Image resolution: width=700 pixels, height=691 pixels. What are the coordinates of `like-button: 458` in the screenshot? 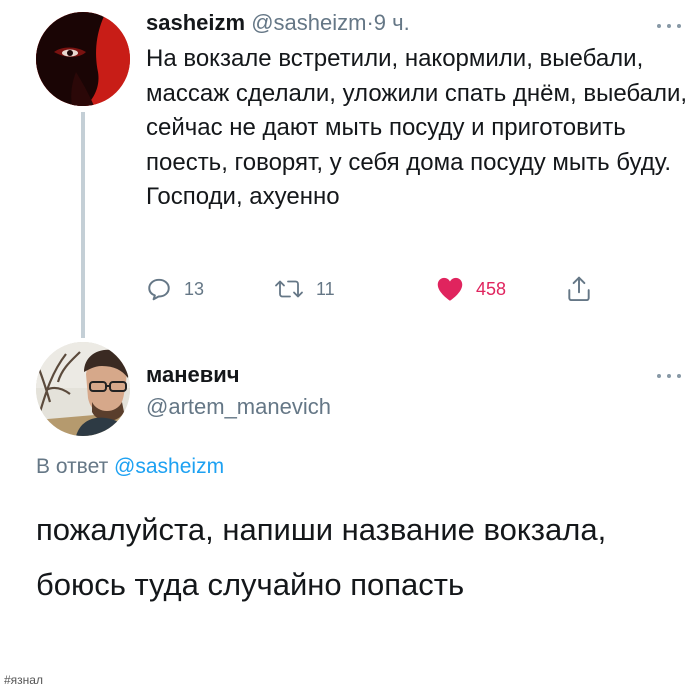 It's located at (471, 289).